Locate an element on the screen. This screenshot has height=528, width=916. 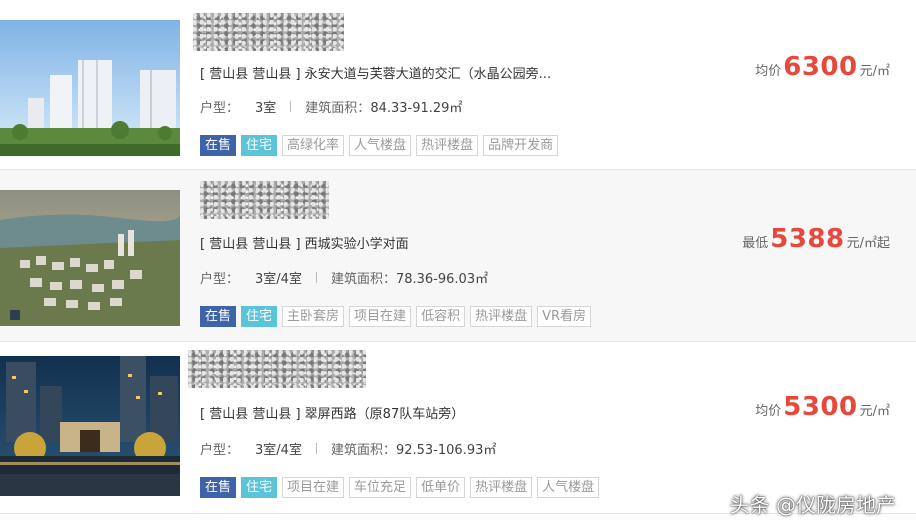
tag-list: 在售 住宅 高绿化率 人气楼盘 热评楼盘 品牌开发商 is located at coordinates (379, 145).